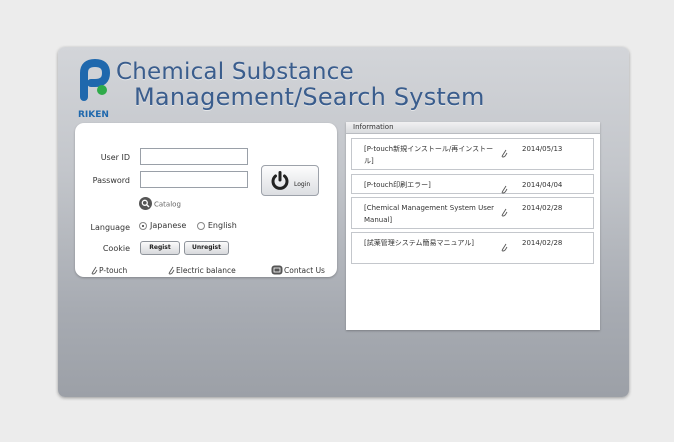 This screenshot has height=442, width=674. Describe the element at coordinates (113, 270) in the screenshot. I see `ptouch-label: P-touch` at that location.